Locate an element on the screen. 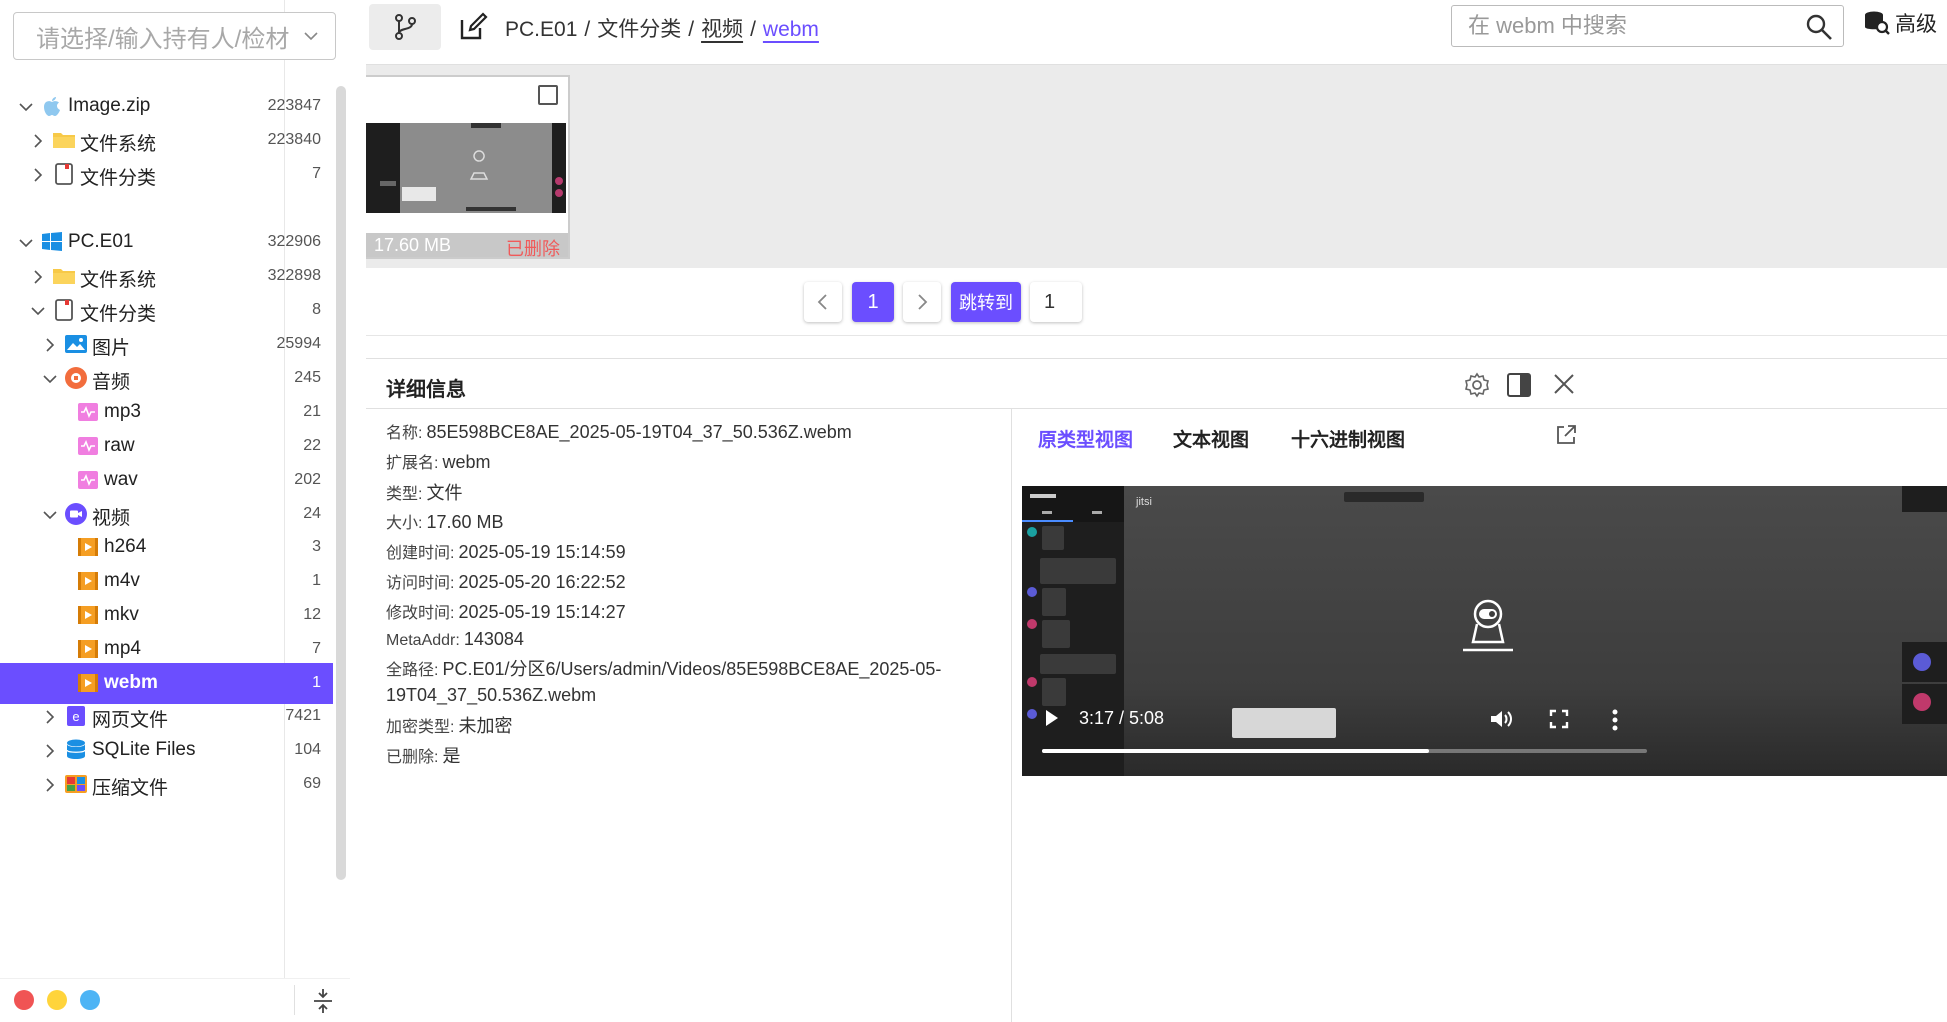  page-button-current: 1 is located at coordinates (873, 302).